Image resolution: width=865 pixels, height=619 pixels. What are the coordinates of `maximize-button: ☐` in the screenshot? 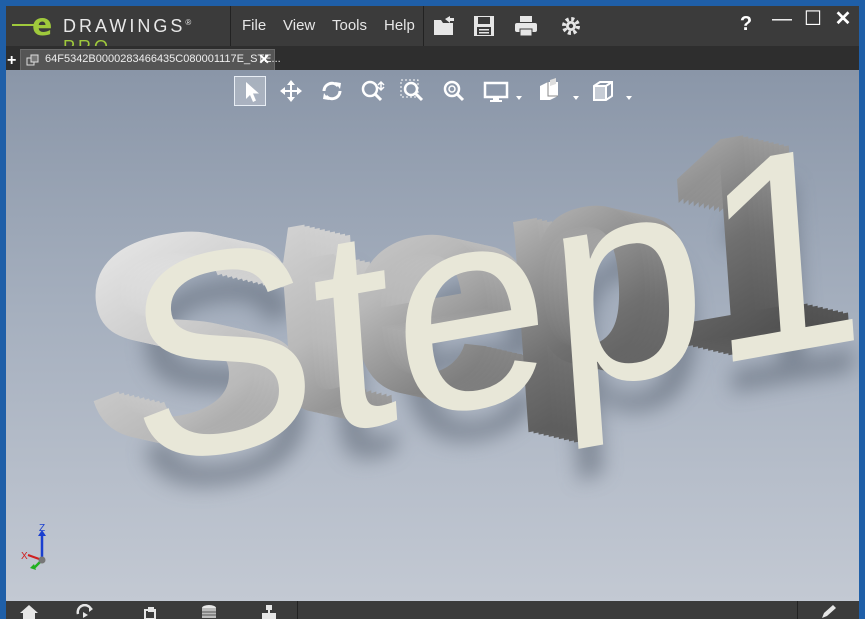 It's located at (813, 19).